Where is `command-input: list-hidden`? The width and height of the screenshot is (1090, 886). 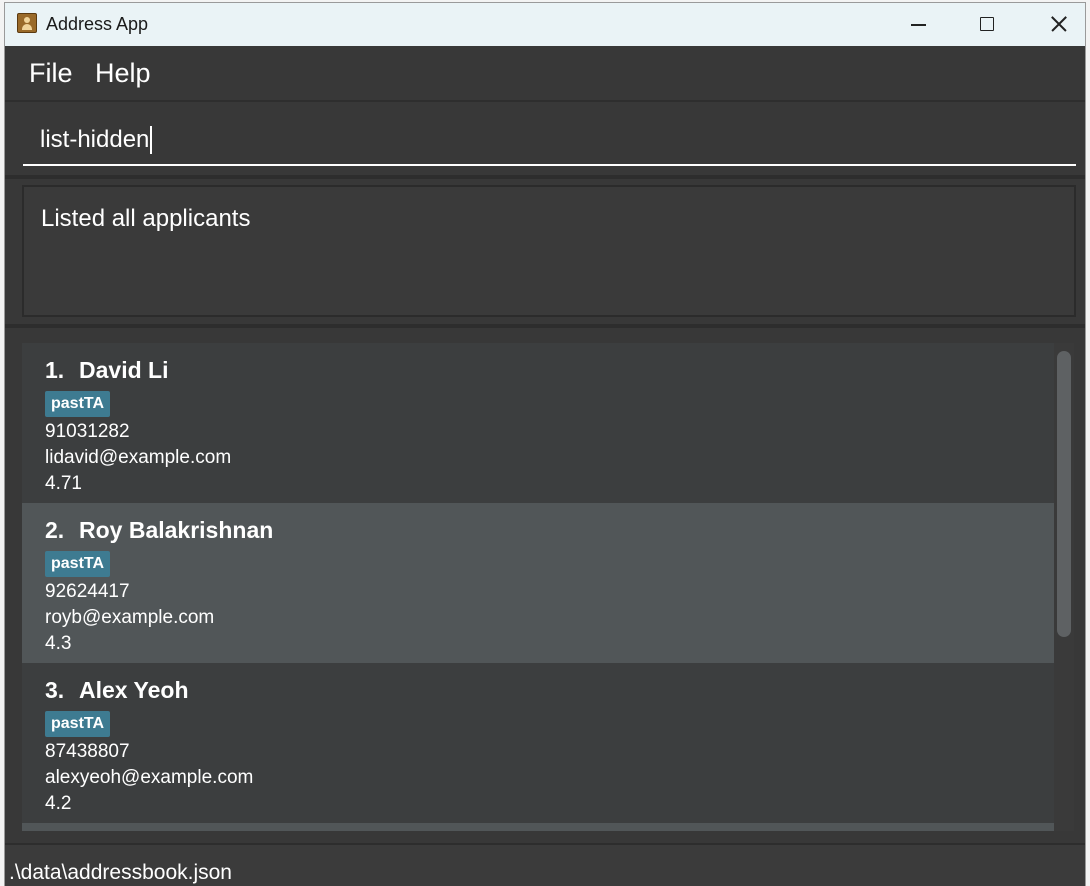 command-input: list-hidden is located at coordinates (96, 140).